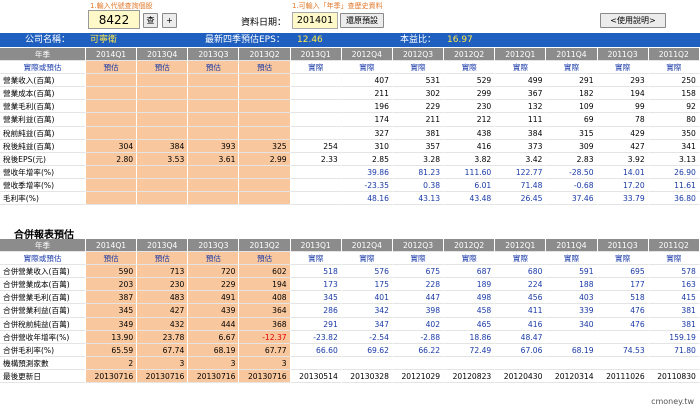 The height and width of the screenshot is (408, 700). Describe the element at coordinates (470, 199) in the screenshot. I see `table-cell: 43.48` at that location.